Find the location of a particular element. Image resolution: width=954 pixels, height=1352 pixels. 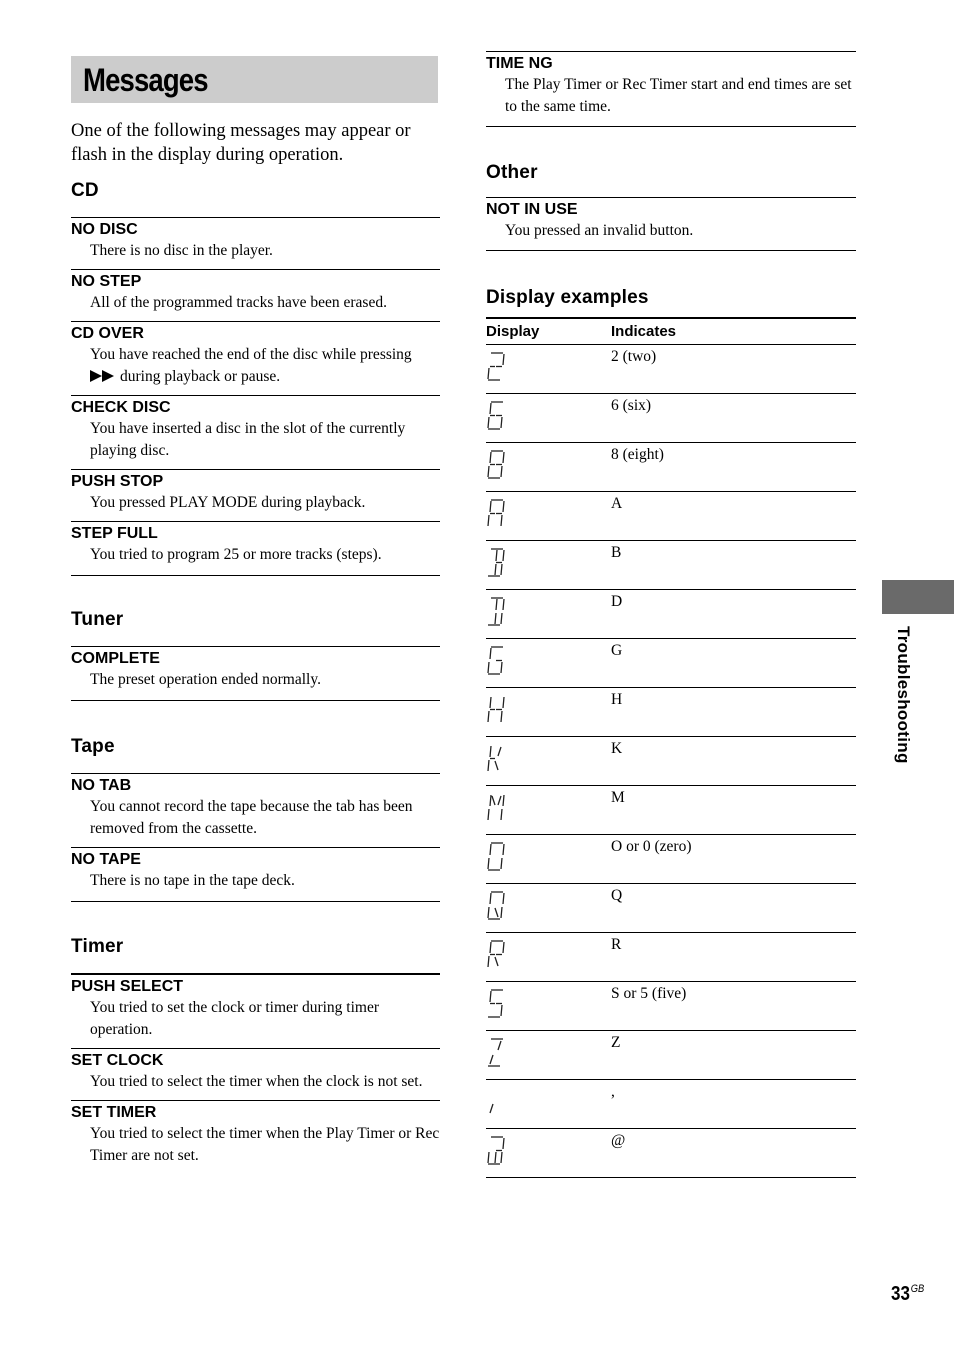

table-row: Q is located at coordinates (671, 908).